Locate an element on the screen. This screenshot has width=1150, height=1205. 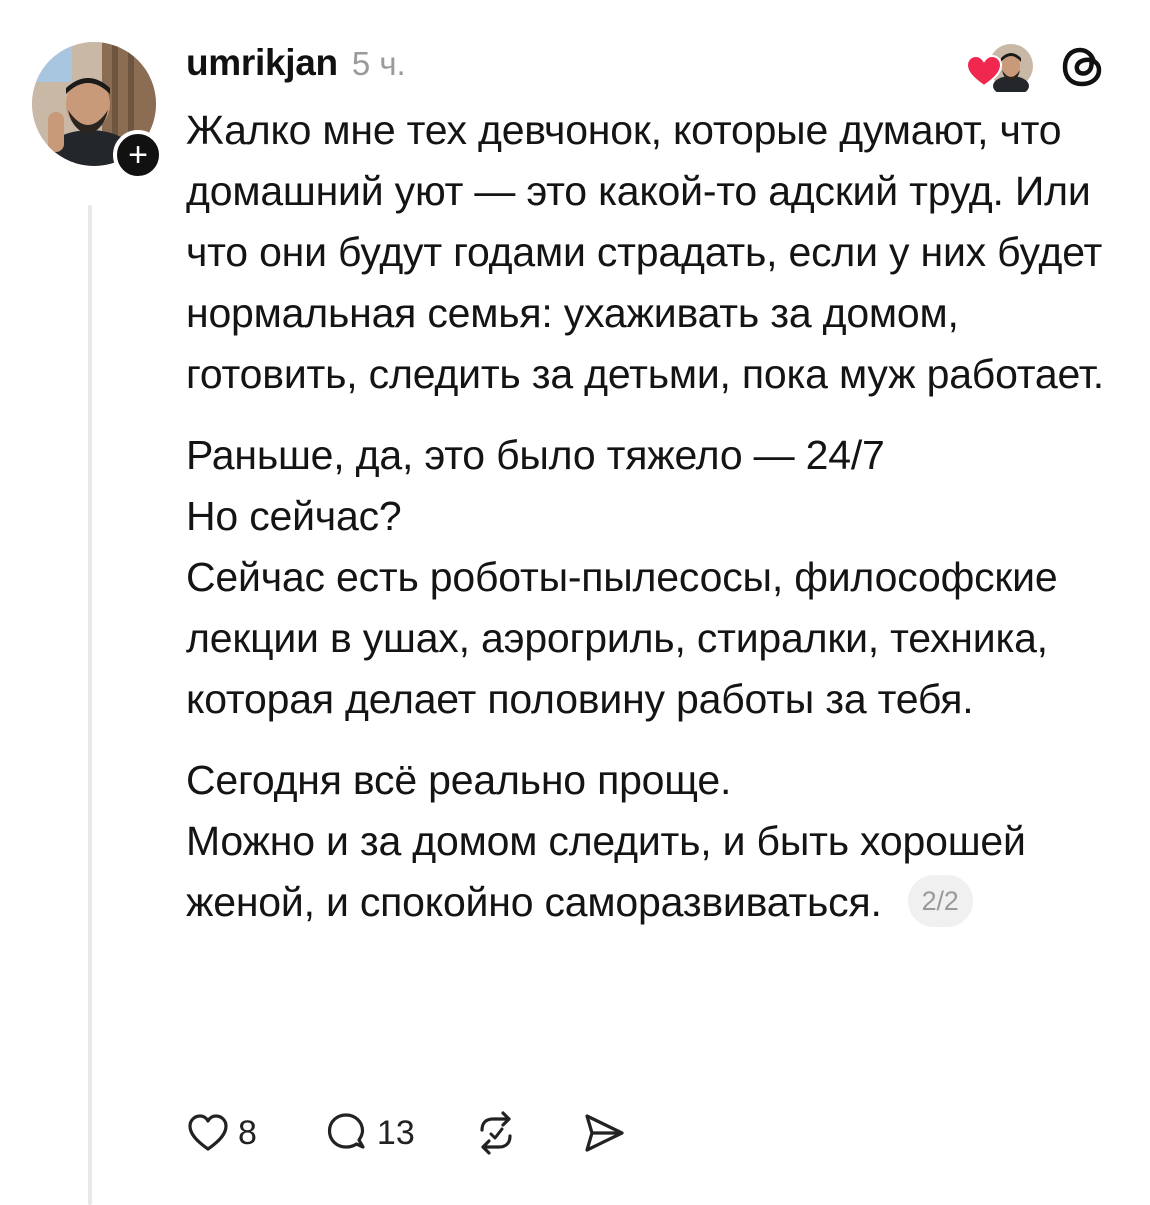
post-paragraph-2: Раньше, да, это было тяжело — 24/7 is located at coordinates (535, 455).